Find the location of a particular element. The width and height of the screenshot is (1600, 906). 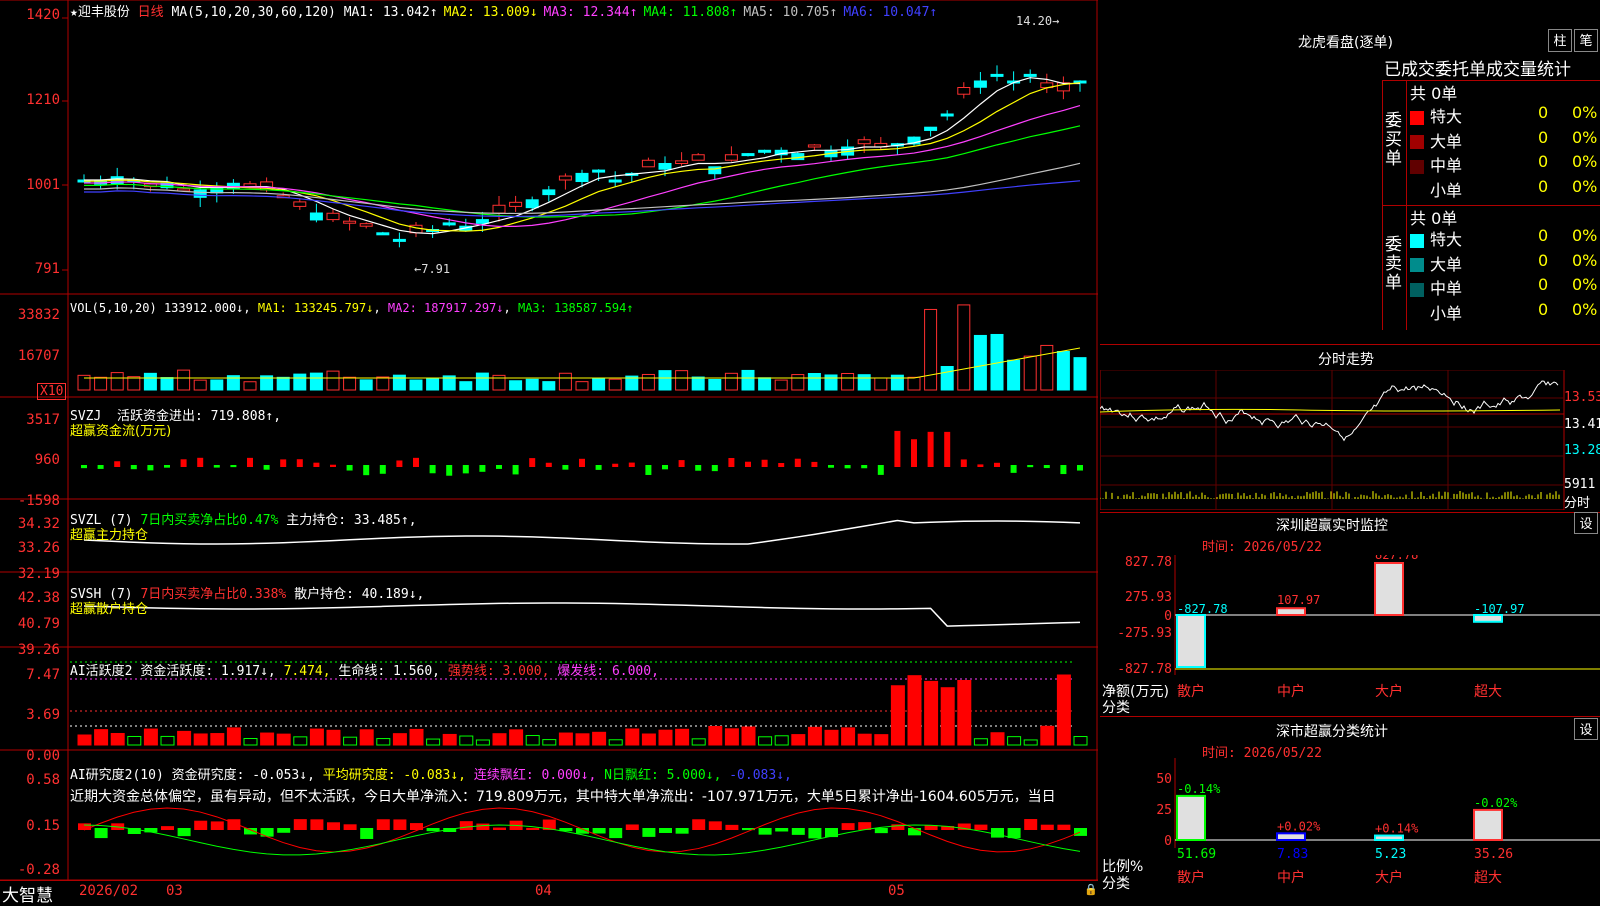

cls-change-label: -0.14% is located at coordinates (1199, 789).